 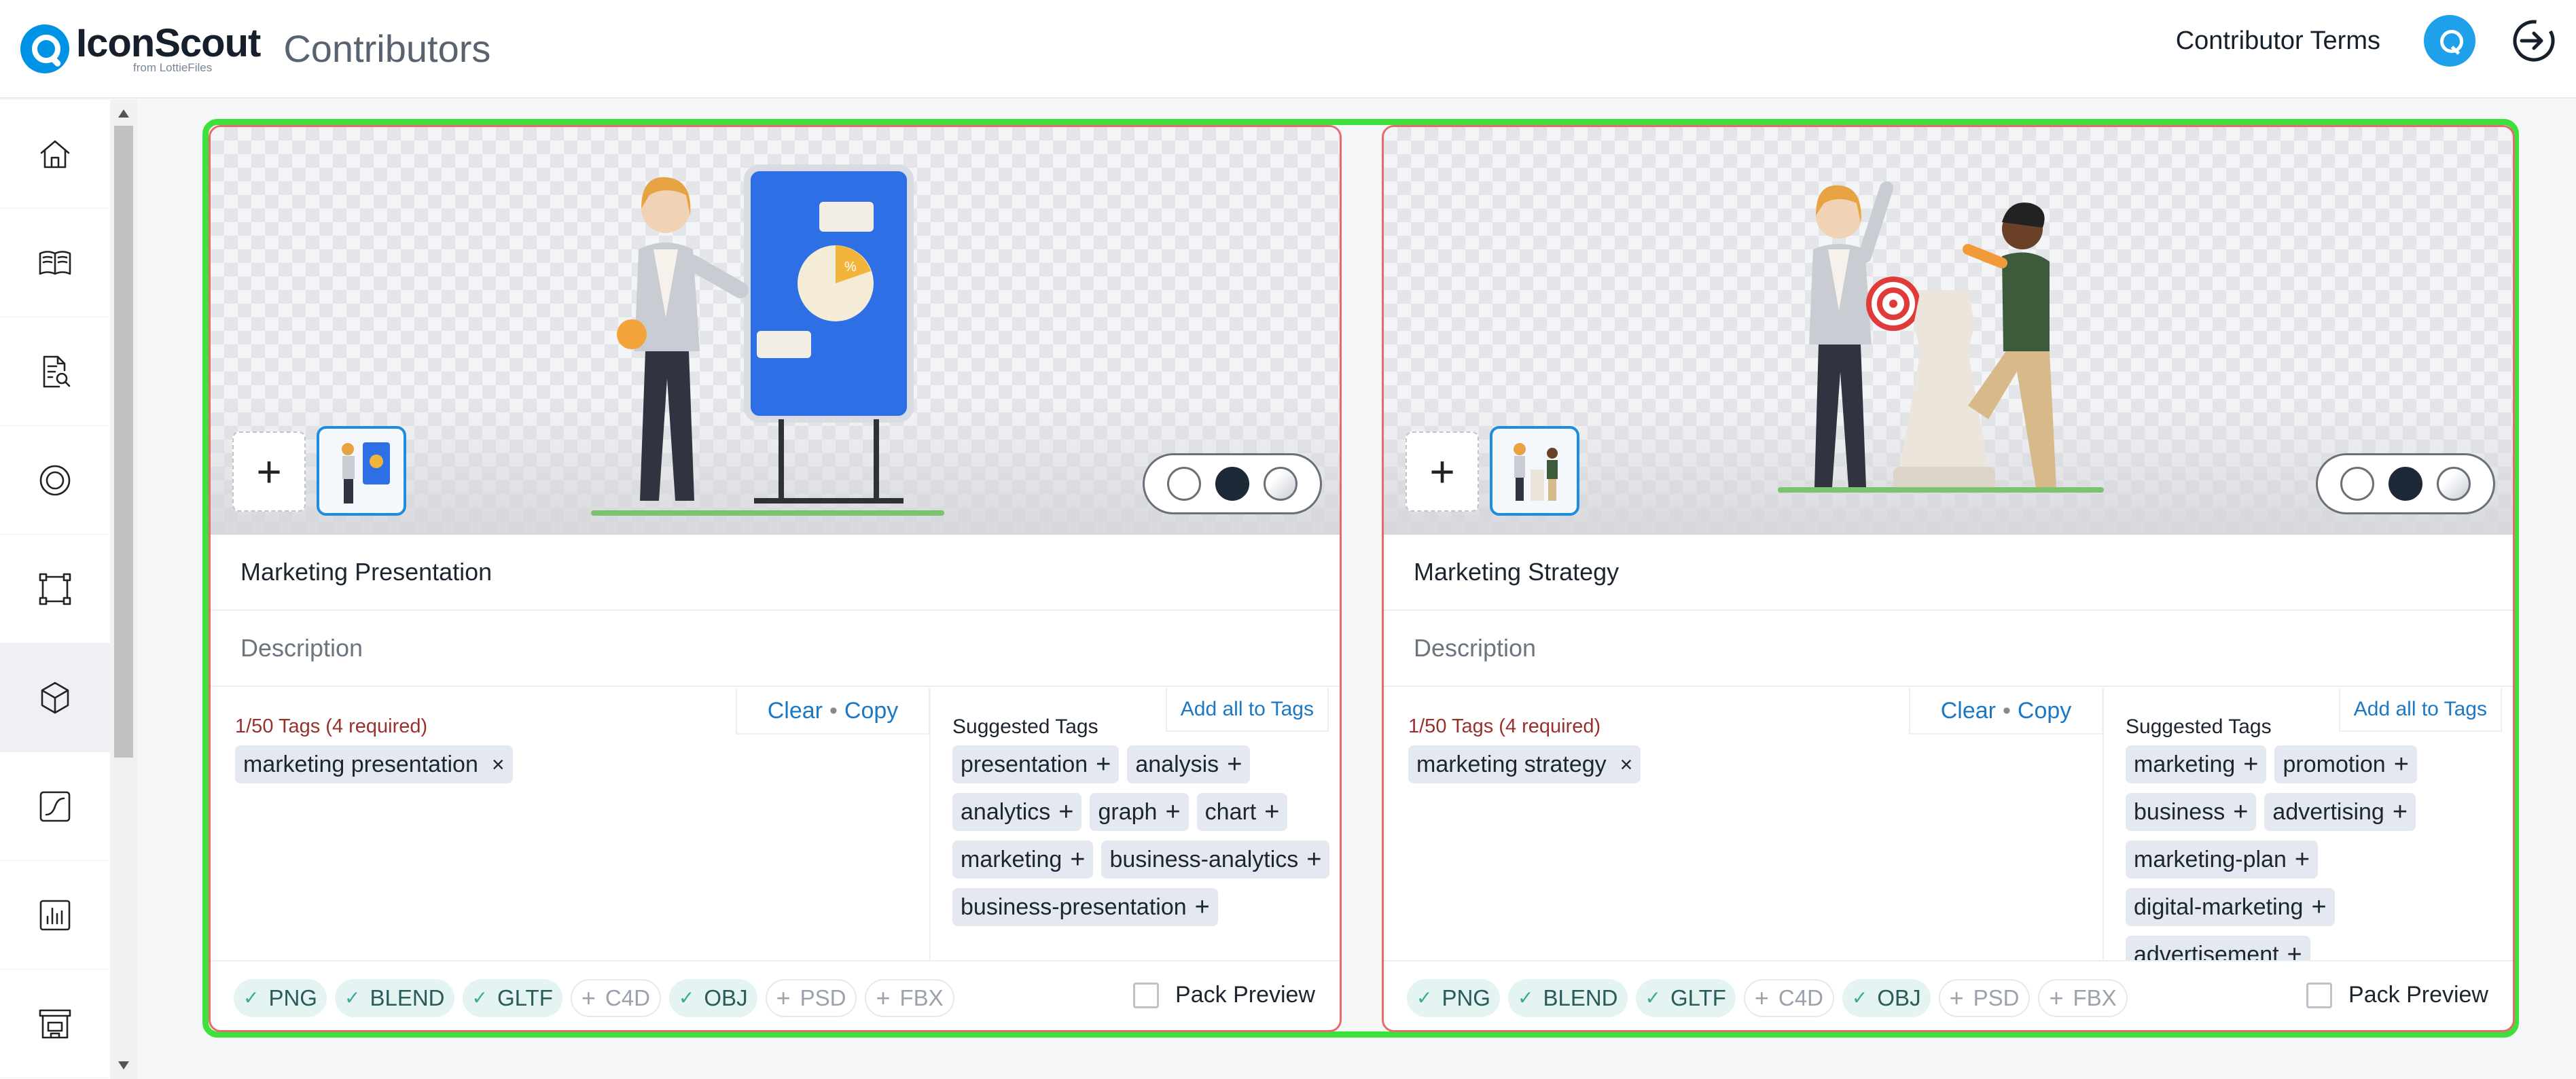 What do you see at coordinates (2218, 948) in the screenshot?
I see `suggested-tag: advertisement +` at bounding box center [2218, 948].